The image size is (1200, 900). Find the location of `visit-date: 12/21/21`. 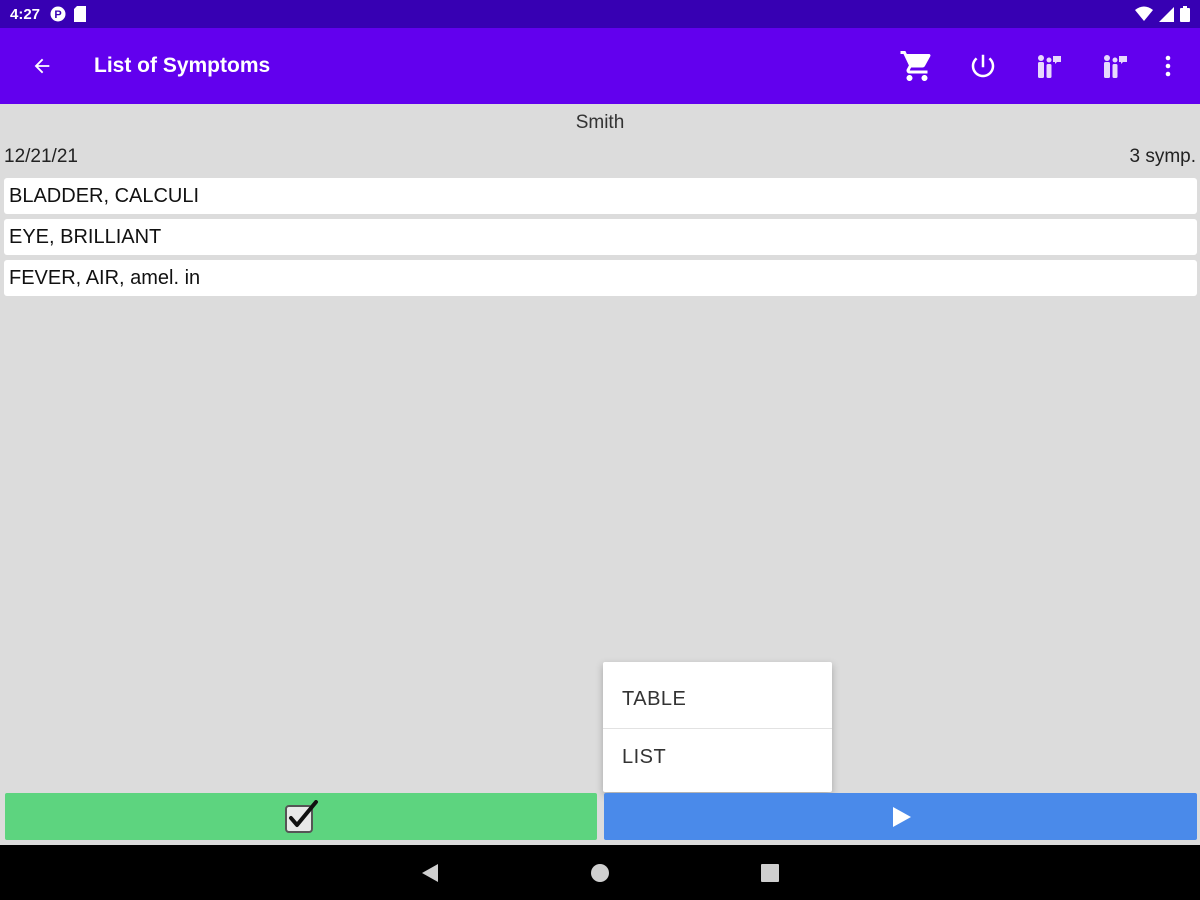

visit-date: 12/21/21 is located at coordinates (41, 156).